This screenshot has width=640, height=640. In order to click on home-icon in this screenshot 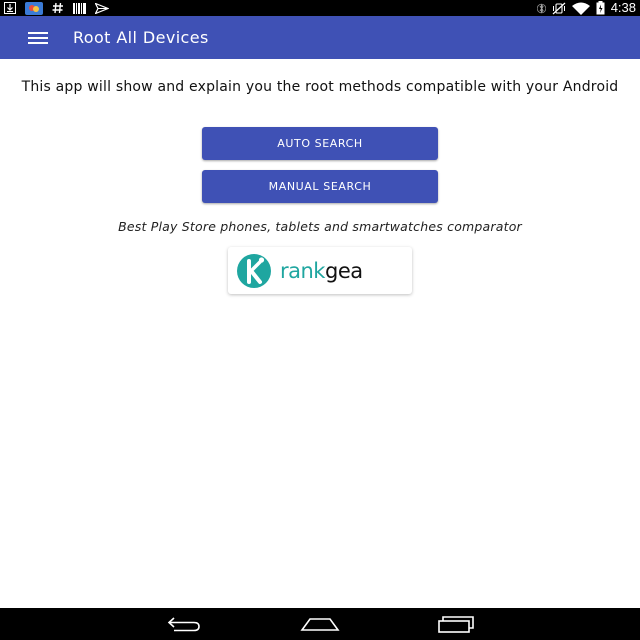, I will do `click(320, 624)`.